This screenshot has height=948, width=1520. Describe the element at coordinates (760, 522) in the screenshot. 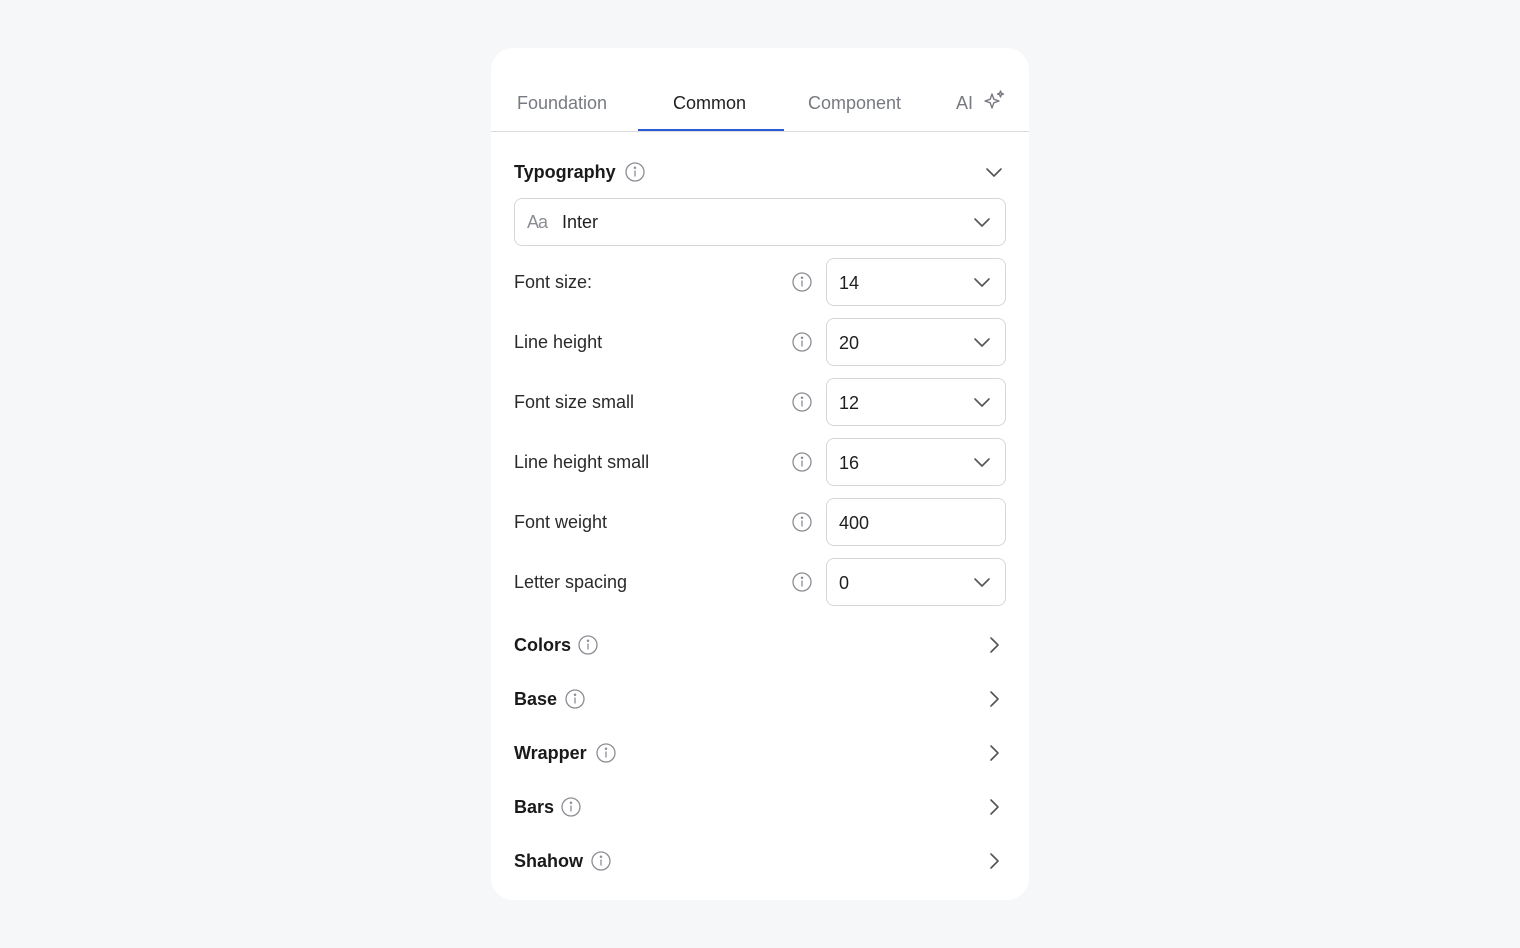

I see `font-weight-row: Font weight 400` at that location.